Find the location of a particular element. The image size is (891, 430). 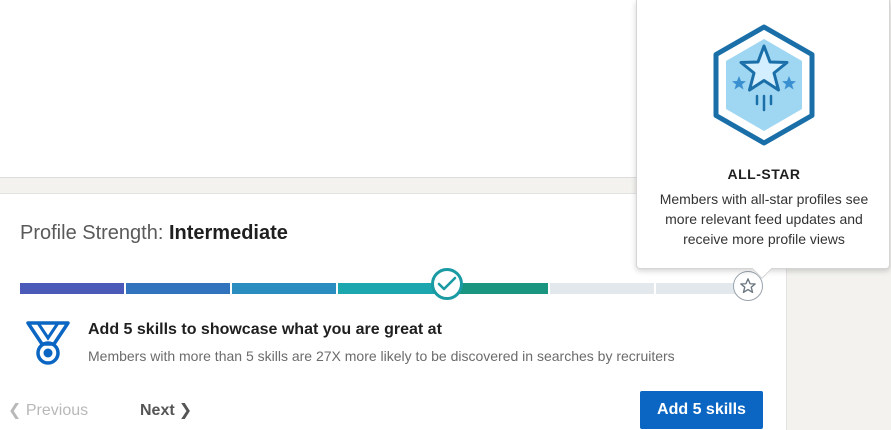

profile-strength-label: Profile Strength: is located at coordinates (94, 233).